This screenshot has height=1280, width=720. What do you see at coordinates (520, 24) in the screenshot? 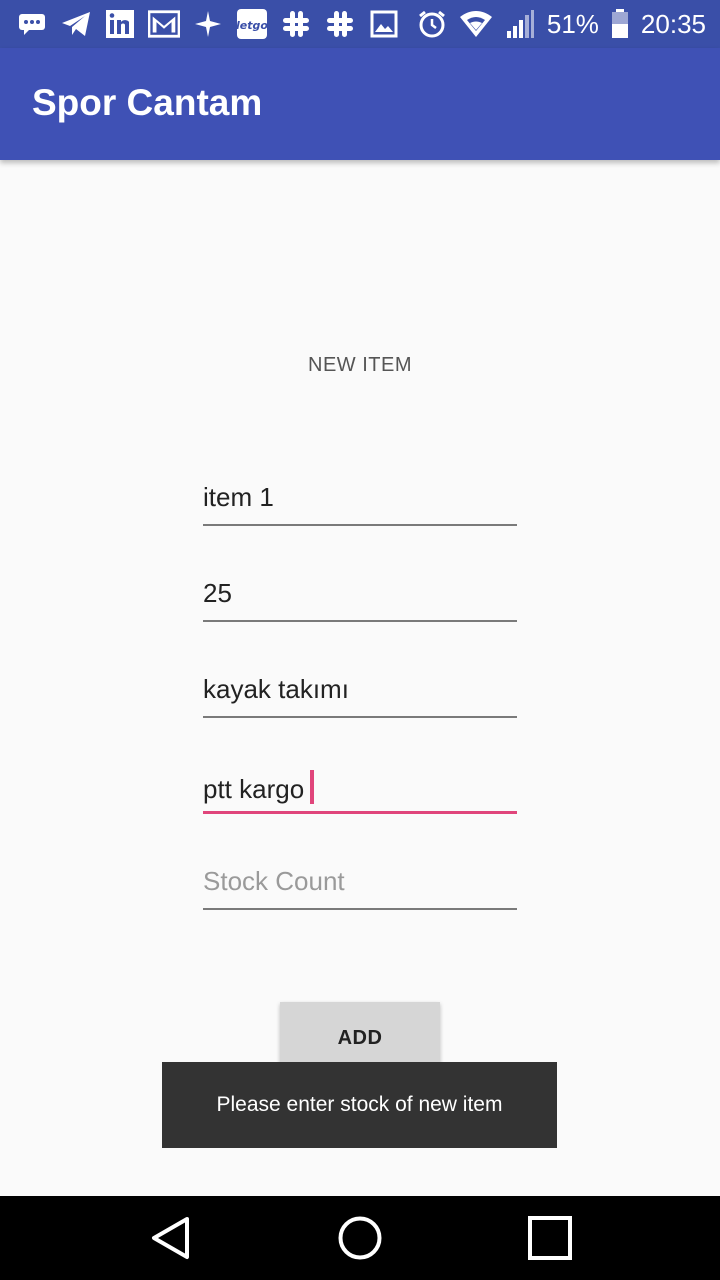
I see `signal-icon` at bounding box center [520, 24].